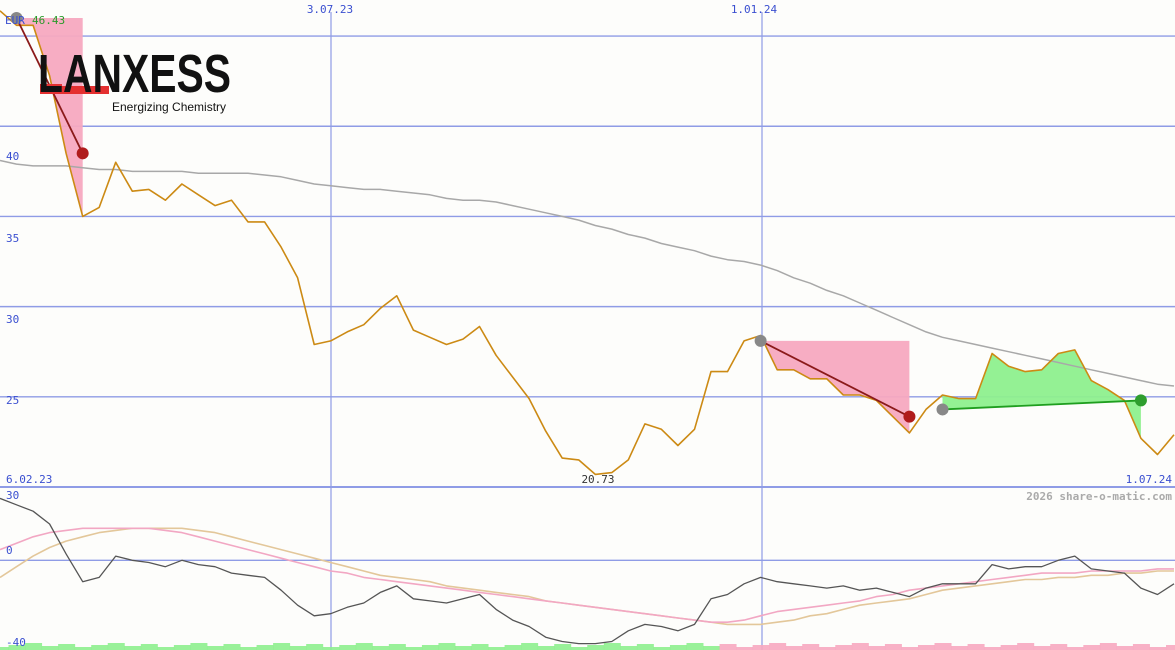  Describe the element at coordinates (48, 20) in the screenshot. I see `last-price-label: 46.43` at that location.